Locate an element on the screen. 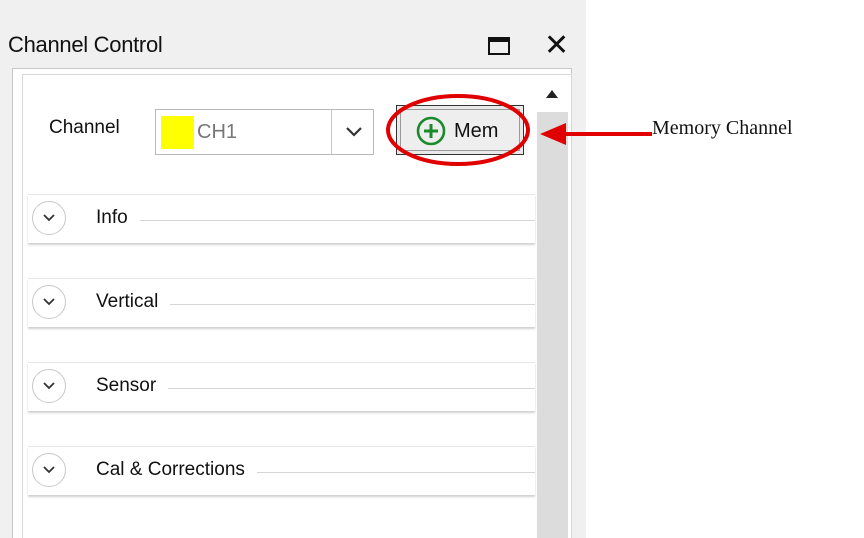 Image resolution: width=864 pixels, height=538 pixels. section-divider-line is located at coordinates (315, 220).